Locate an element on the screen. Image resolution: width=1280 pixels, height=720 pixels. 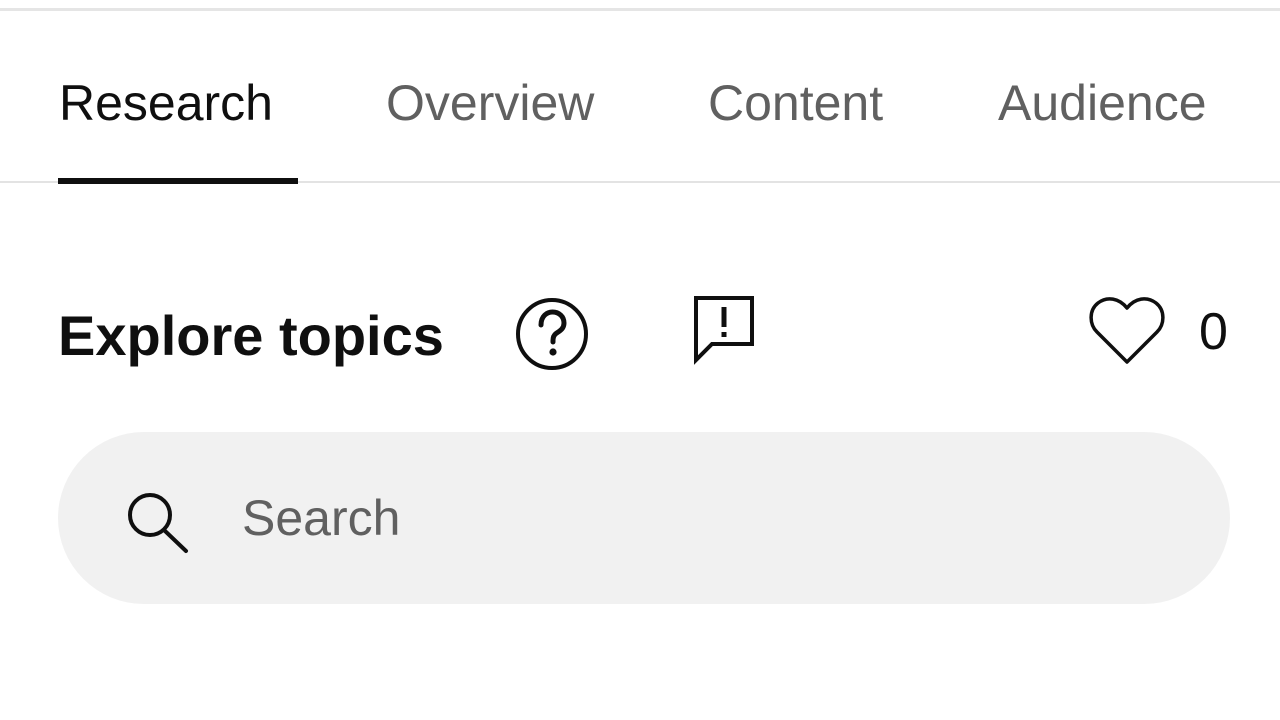
tab-content: Content is located at coordinates (795, 103).